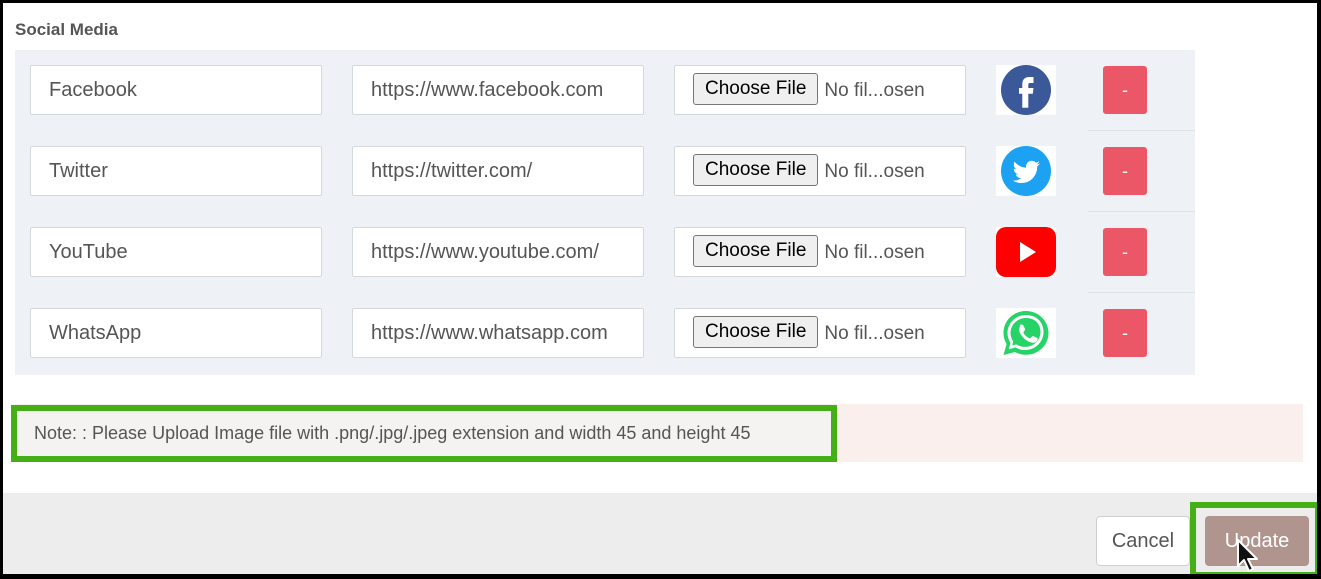 The image size is (1321, 579). Describe the element at coordinates (1143, 541) in the screenshot. I see `cancel-button: Cancel` at that location.